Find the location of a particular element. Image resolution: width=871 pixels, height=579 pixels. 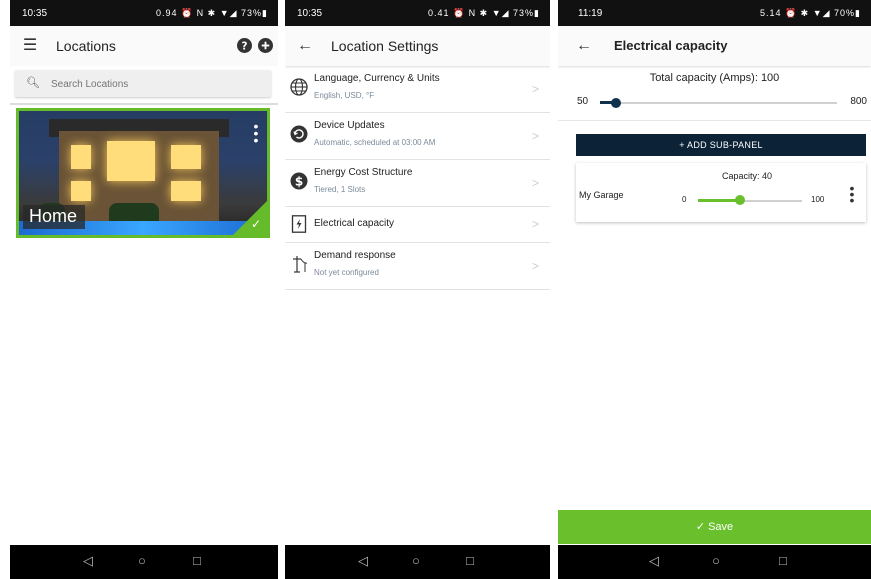

sub-panel-name: My Garage is located at coordinates (601, 195).